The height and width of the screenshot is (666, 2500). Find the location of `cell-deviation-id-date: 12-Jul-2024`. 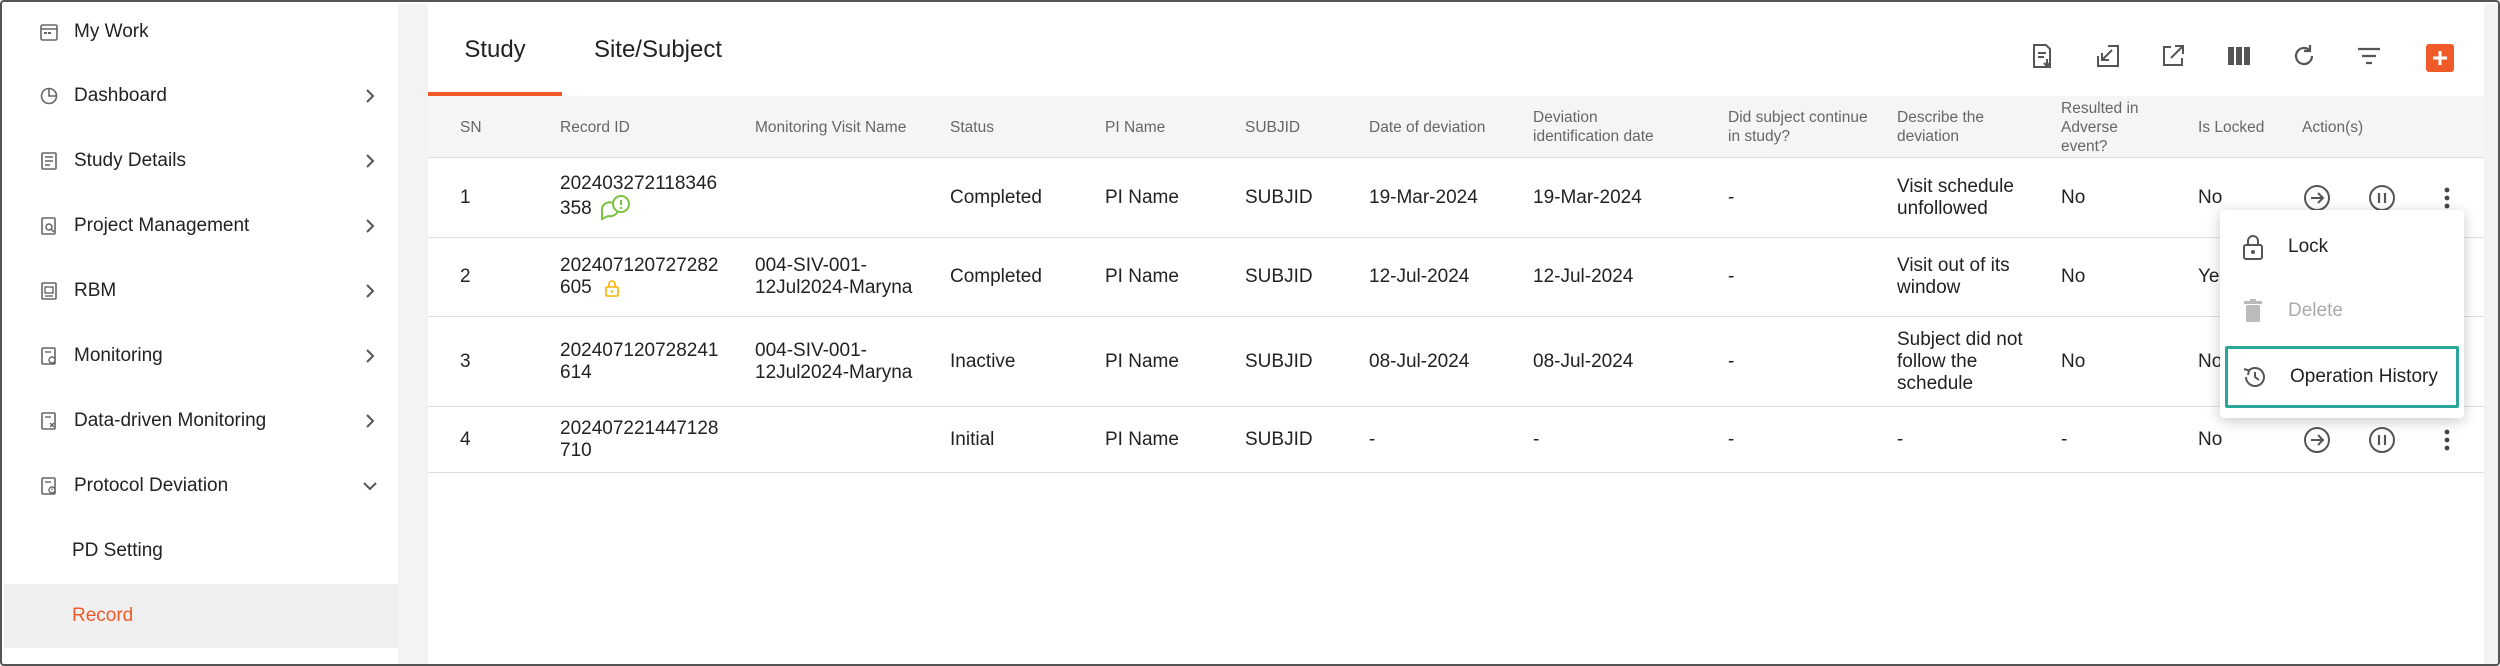

cell-deviation-id-date: 12-Jul-2024 is located at coordinates (1583, 276).